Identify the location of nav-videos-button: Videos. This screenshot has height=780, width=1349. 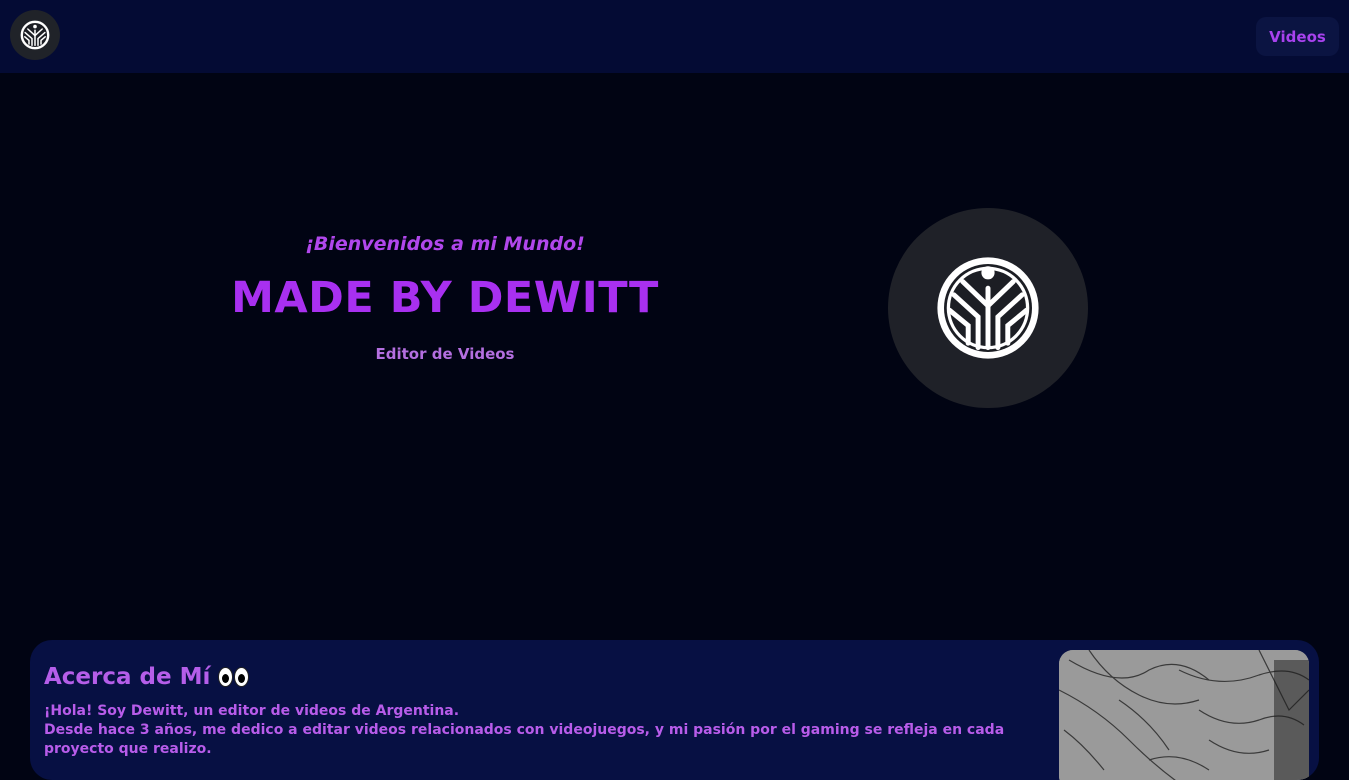
(1297, 36).